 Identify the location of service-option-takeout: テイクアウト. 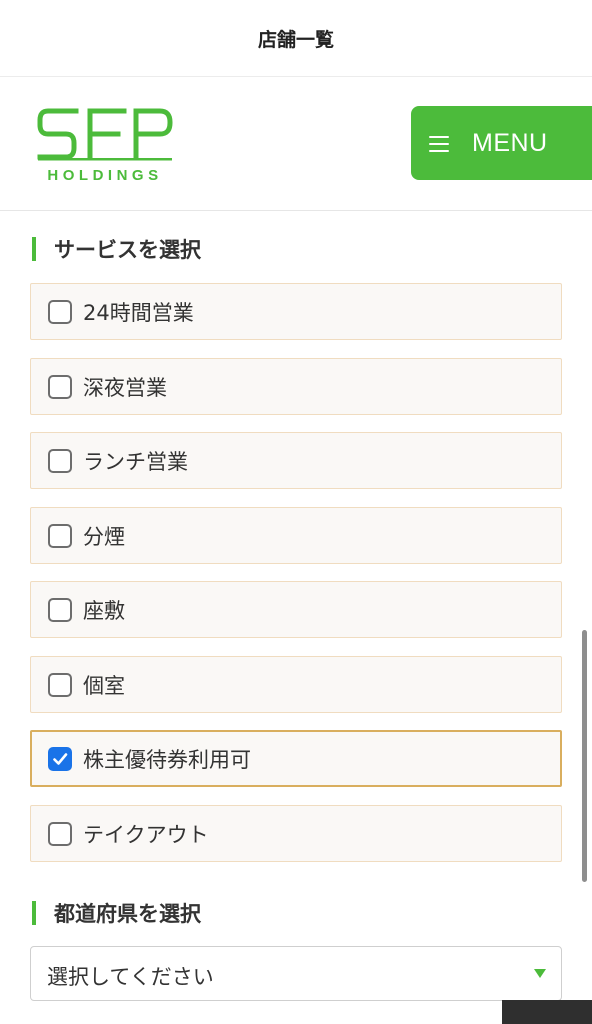
(296, 833).